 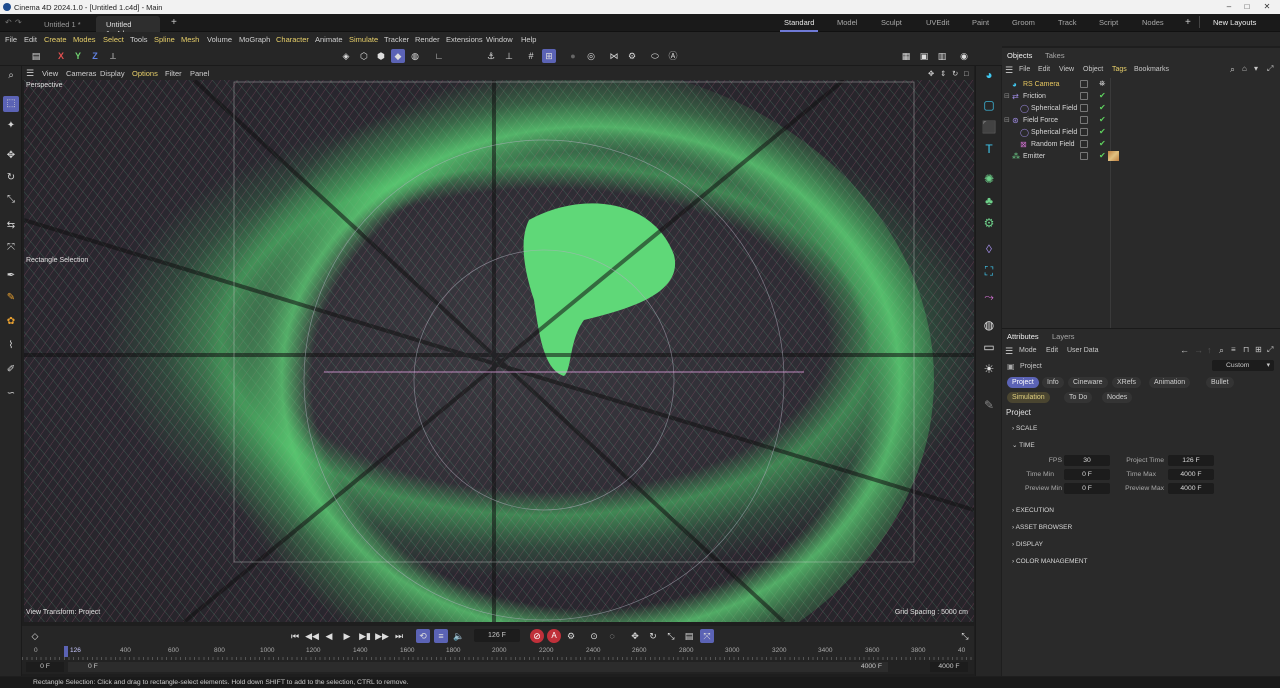 What do you see at coordinates (398, 56) in the screenshot?
I see `polygons-mode-icon: ◆` at bounding box center [398, 56].